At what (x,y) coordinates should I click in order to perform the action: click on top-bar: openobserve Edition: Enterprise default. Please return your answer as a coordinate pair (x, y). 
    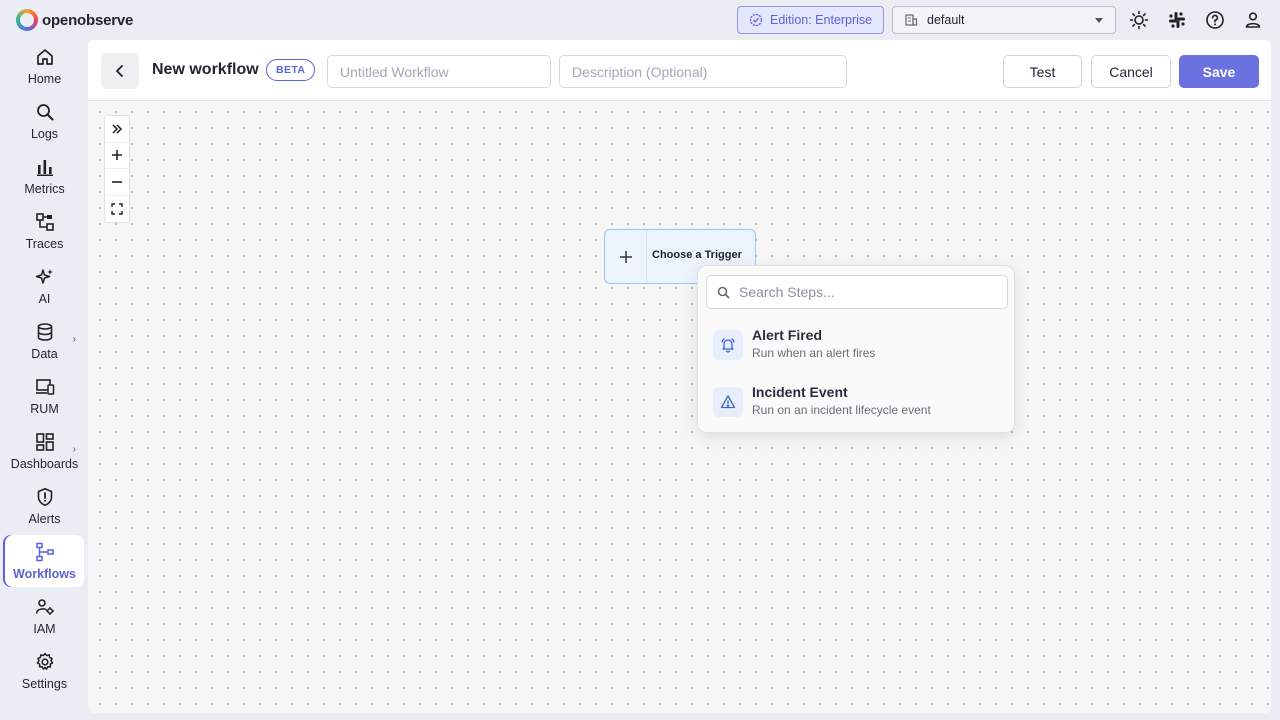
    Looking at the image, I should click on (640, 20).